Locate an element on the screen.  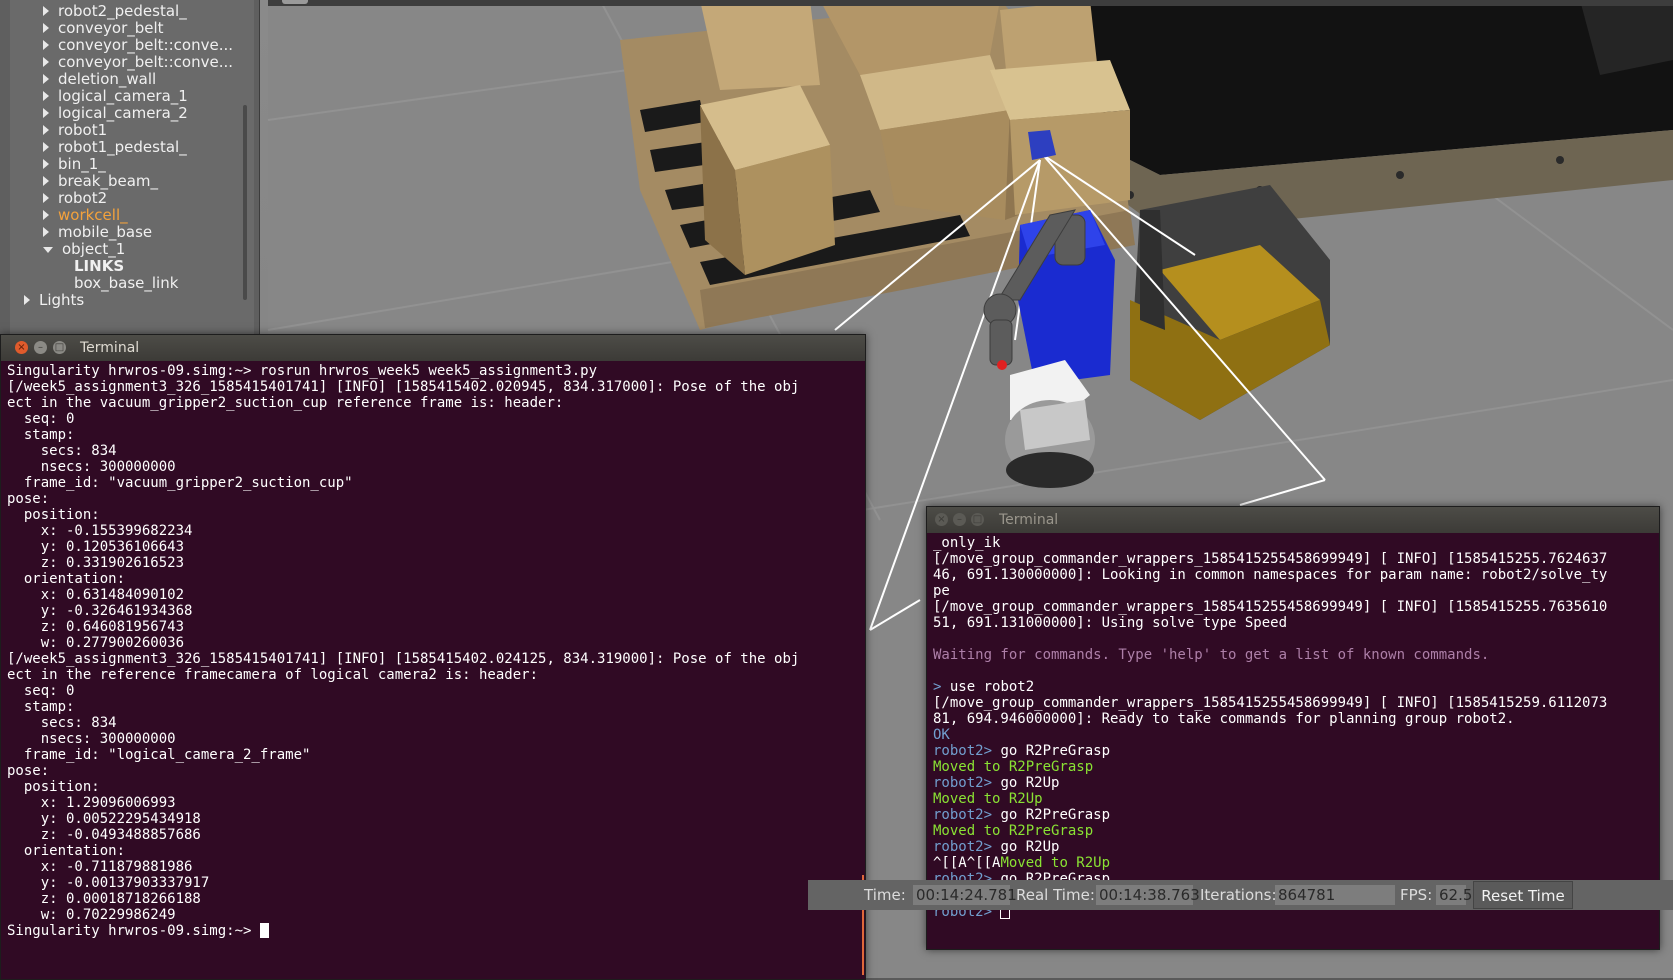
terminal-line-text: Singularity hrwros-09.simg:~> is located at coordinates (133, 931).